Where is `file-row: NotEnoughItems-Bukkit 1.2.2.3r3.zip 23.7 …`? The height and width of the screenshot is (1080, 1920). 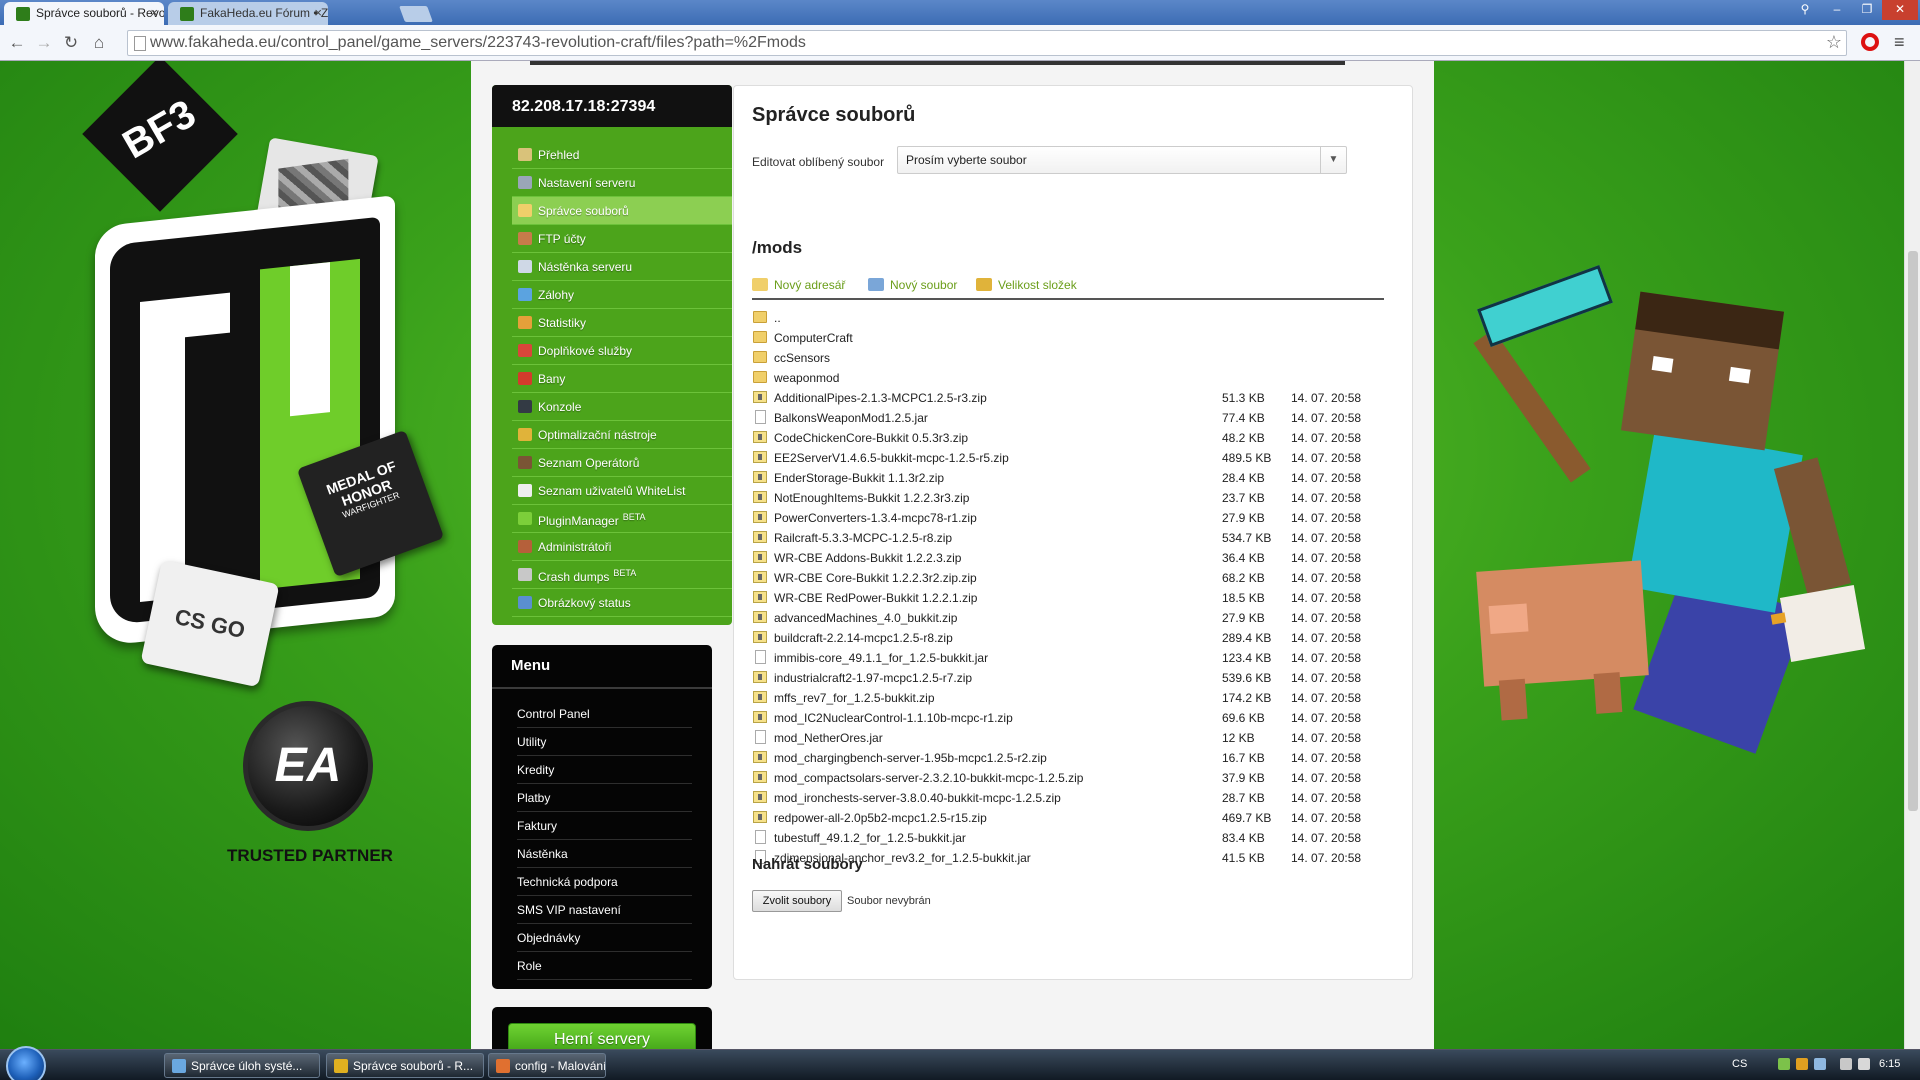 file-row: NotEnoughItems-Bukkit 1.2.2.3r3.zip 23.7 … is located at coordinates (1072, 498).